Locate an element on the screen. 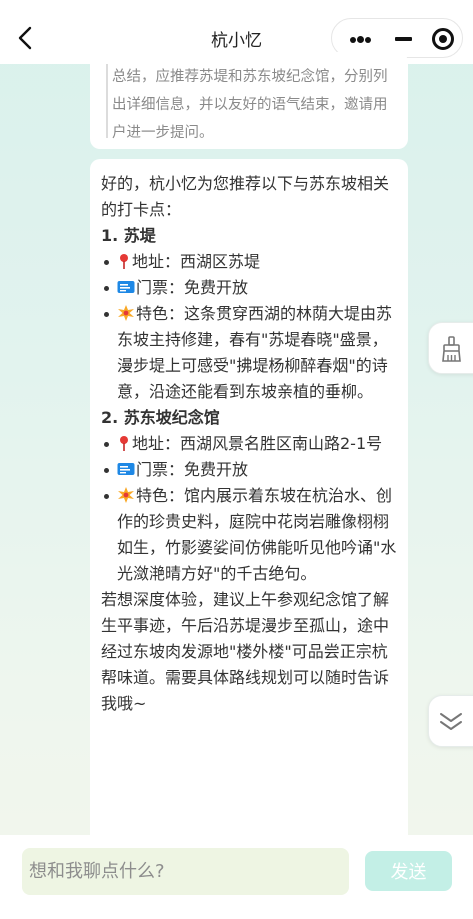 The width and height of the screenshot is (473, 919). thinking-divider is located at coordinates (107, 101).